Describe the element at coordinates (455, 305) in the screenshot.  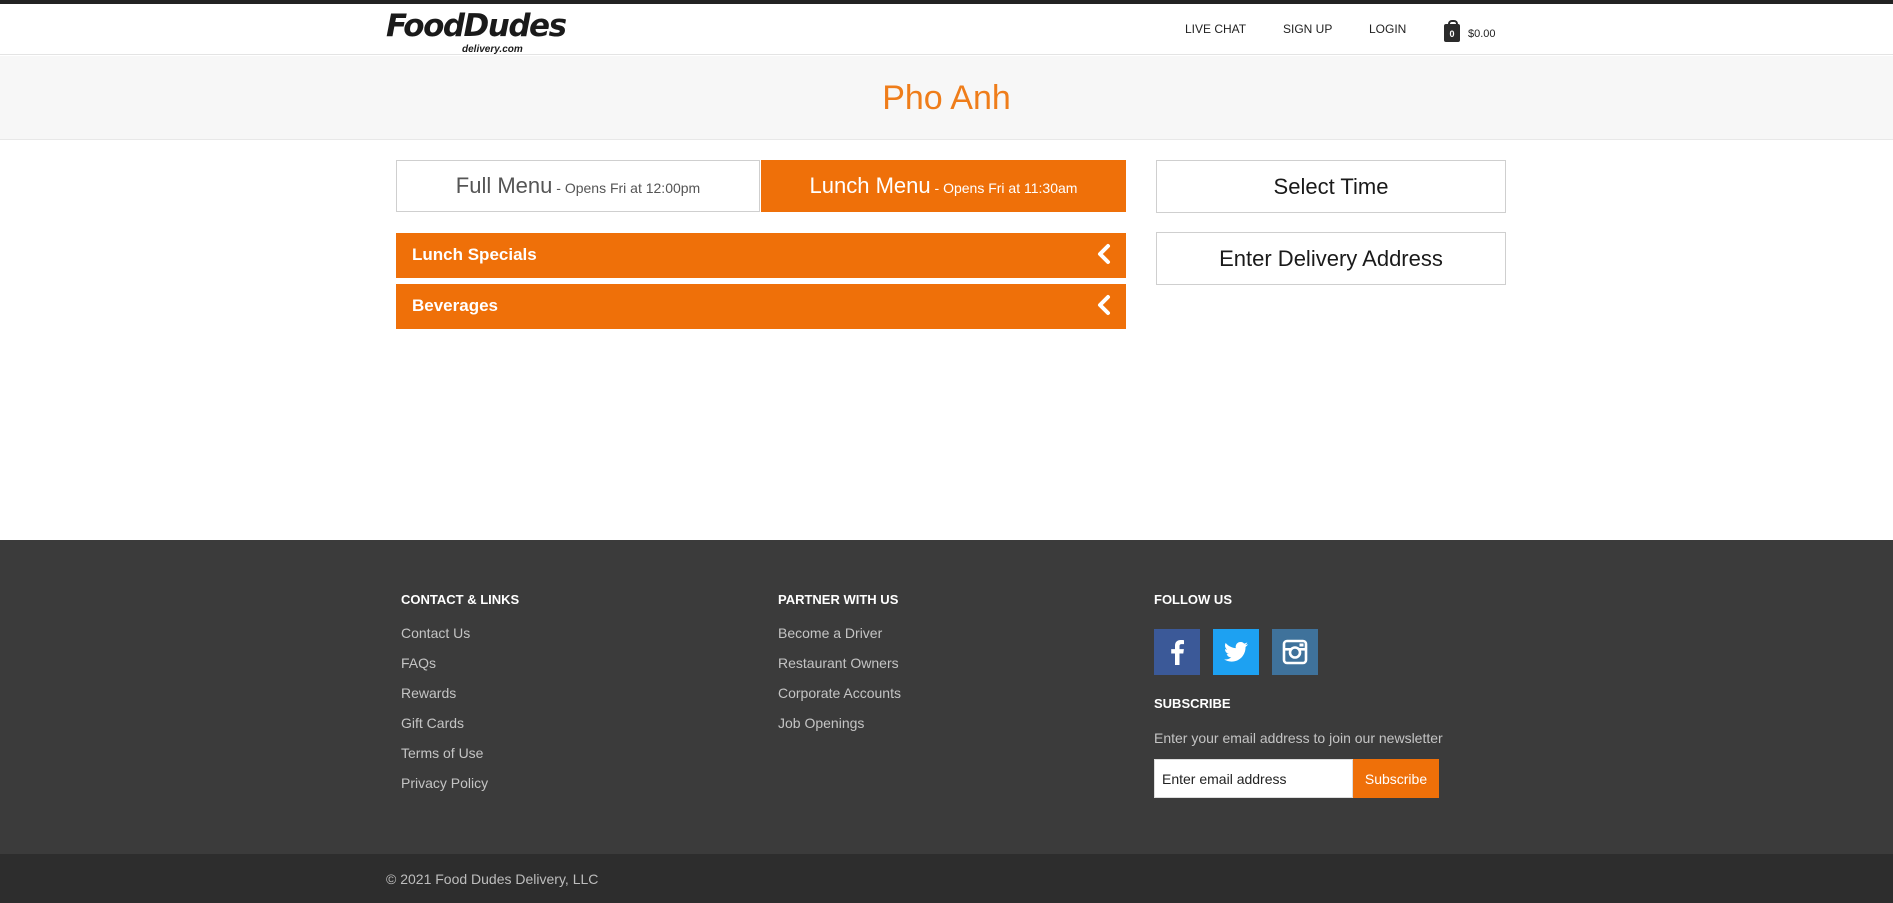
I see `category-label: Beverages` at that location.